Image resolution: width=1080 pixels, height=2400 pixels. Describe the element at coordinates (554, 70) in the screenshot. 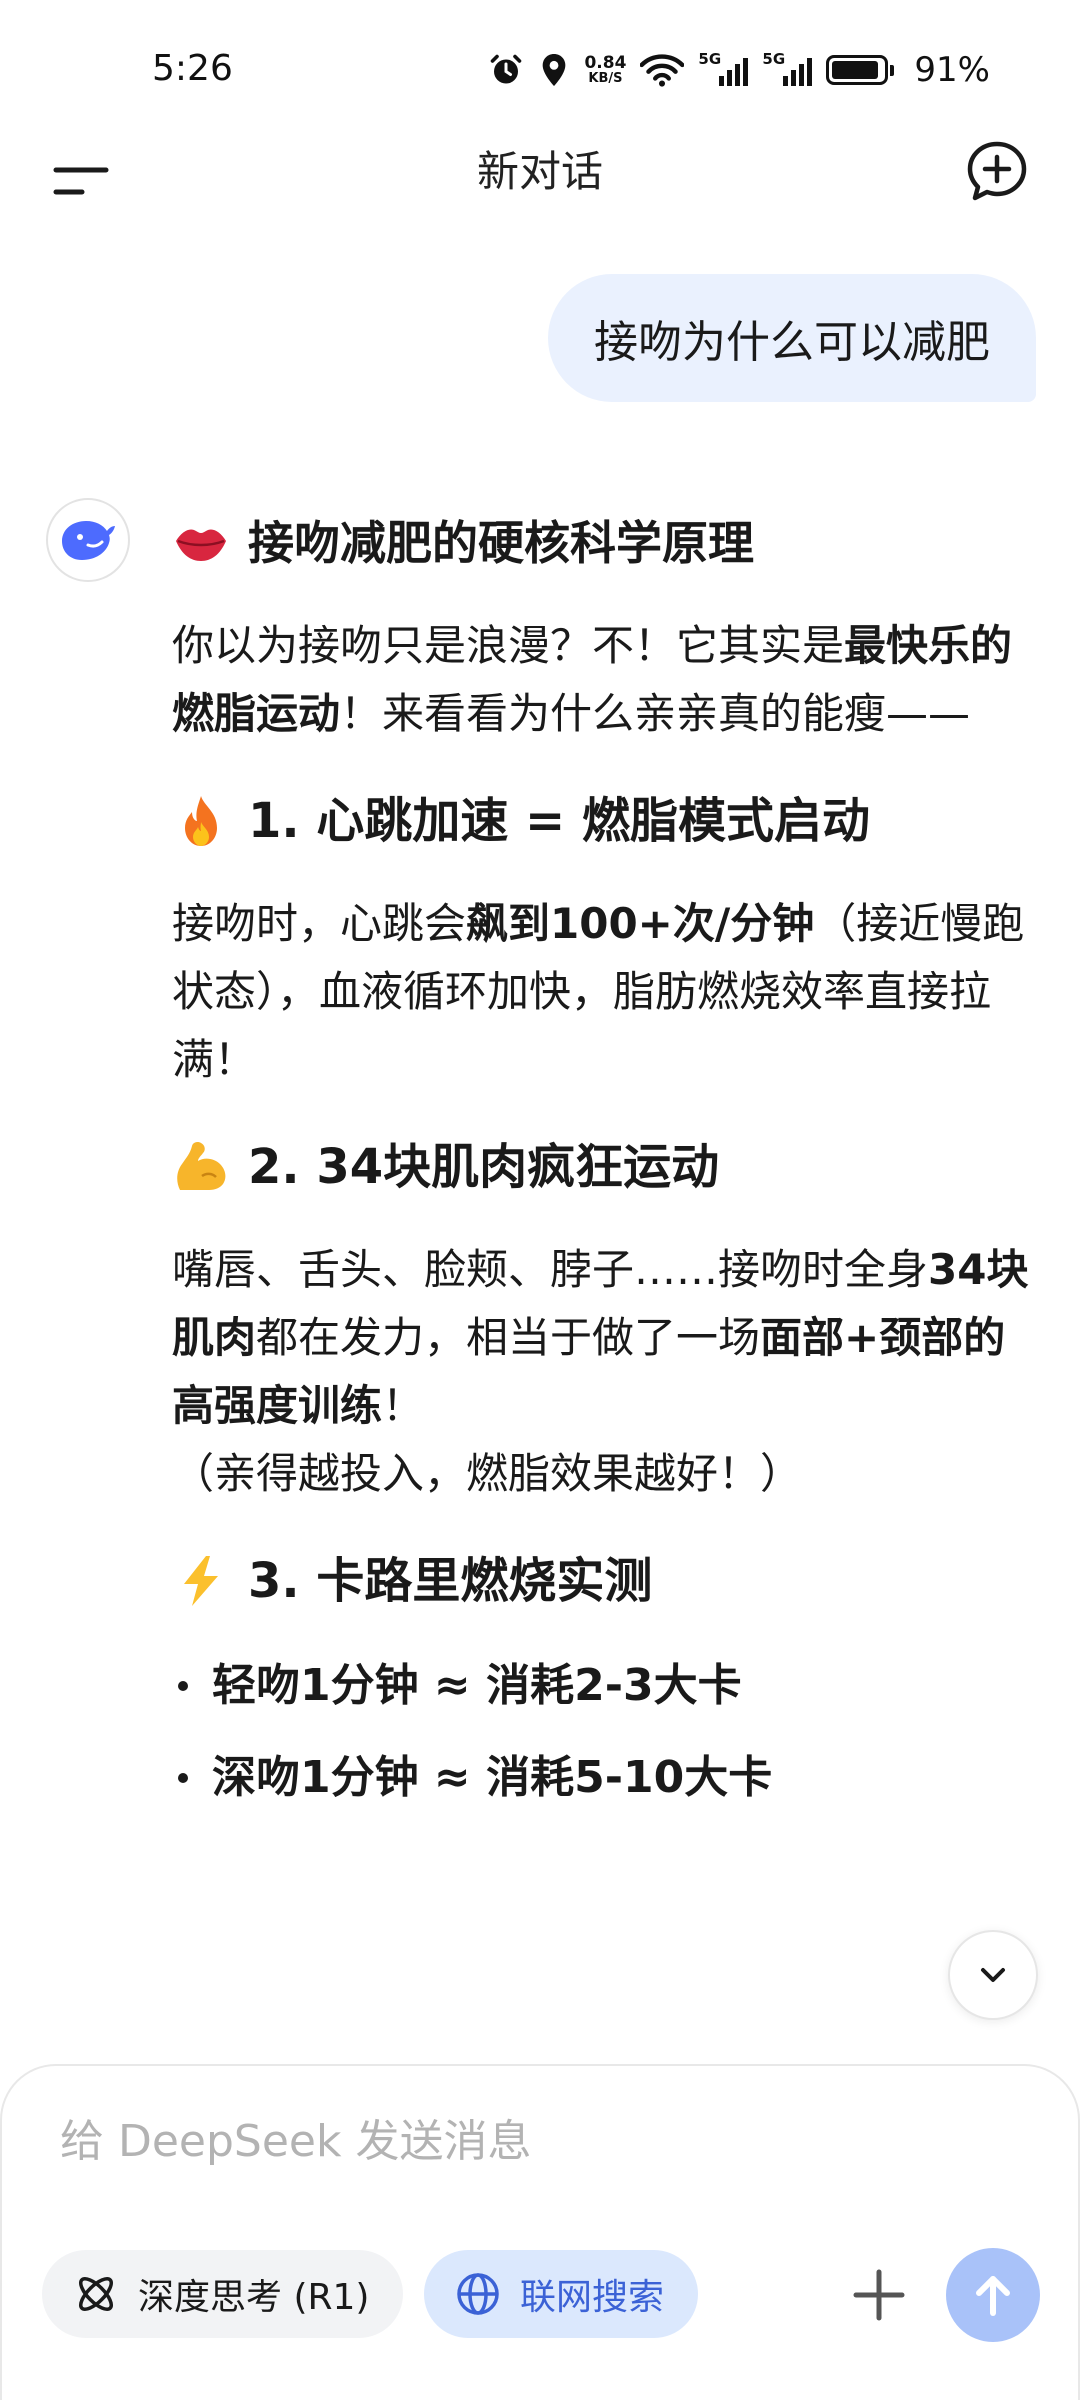

I see `location-icon` at that location.